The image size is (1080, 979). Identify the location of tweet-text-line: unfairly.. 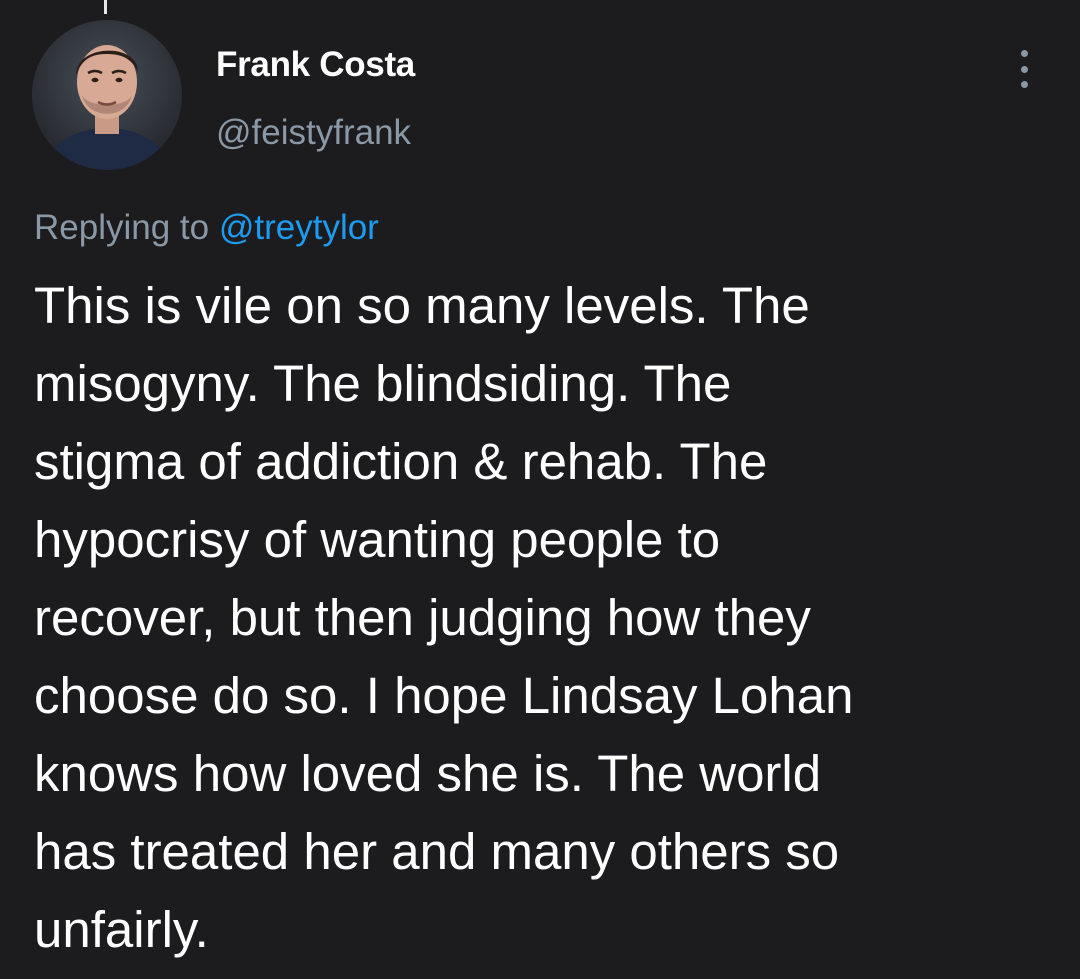
(121, 929).